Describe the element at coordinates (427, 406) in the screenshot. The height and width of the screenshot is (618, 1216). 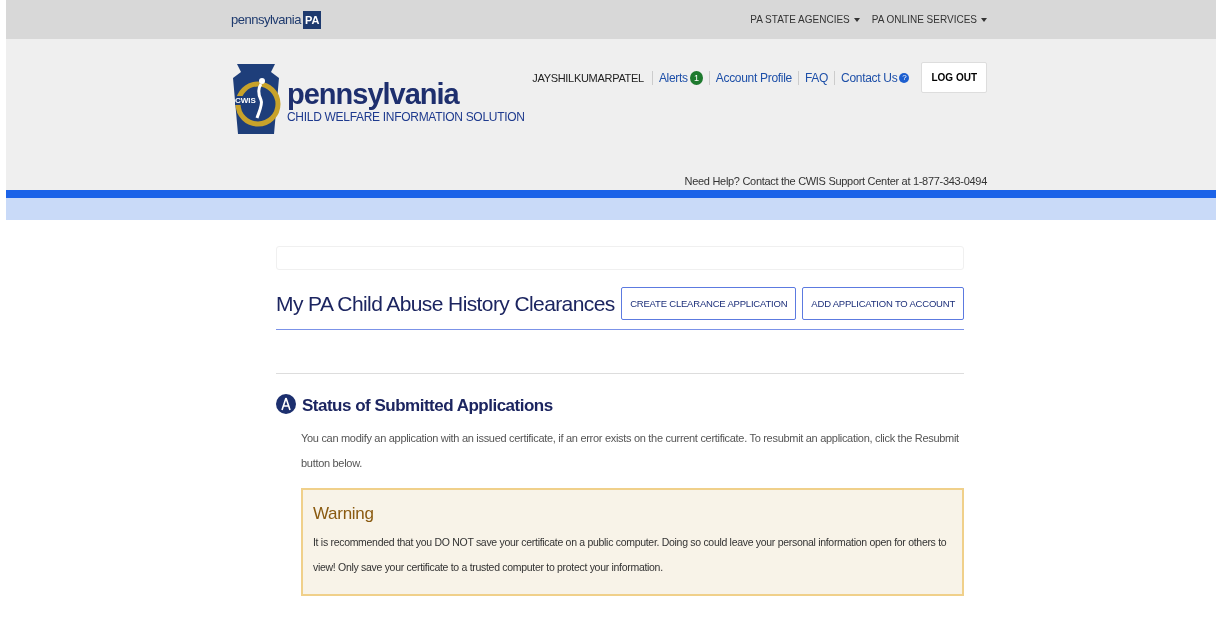
I see `section-title: Status of Submitted Applications` at that location.